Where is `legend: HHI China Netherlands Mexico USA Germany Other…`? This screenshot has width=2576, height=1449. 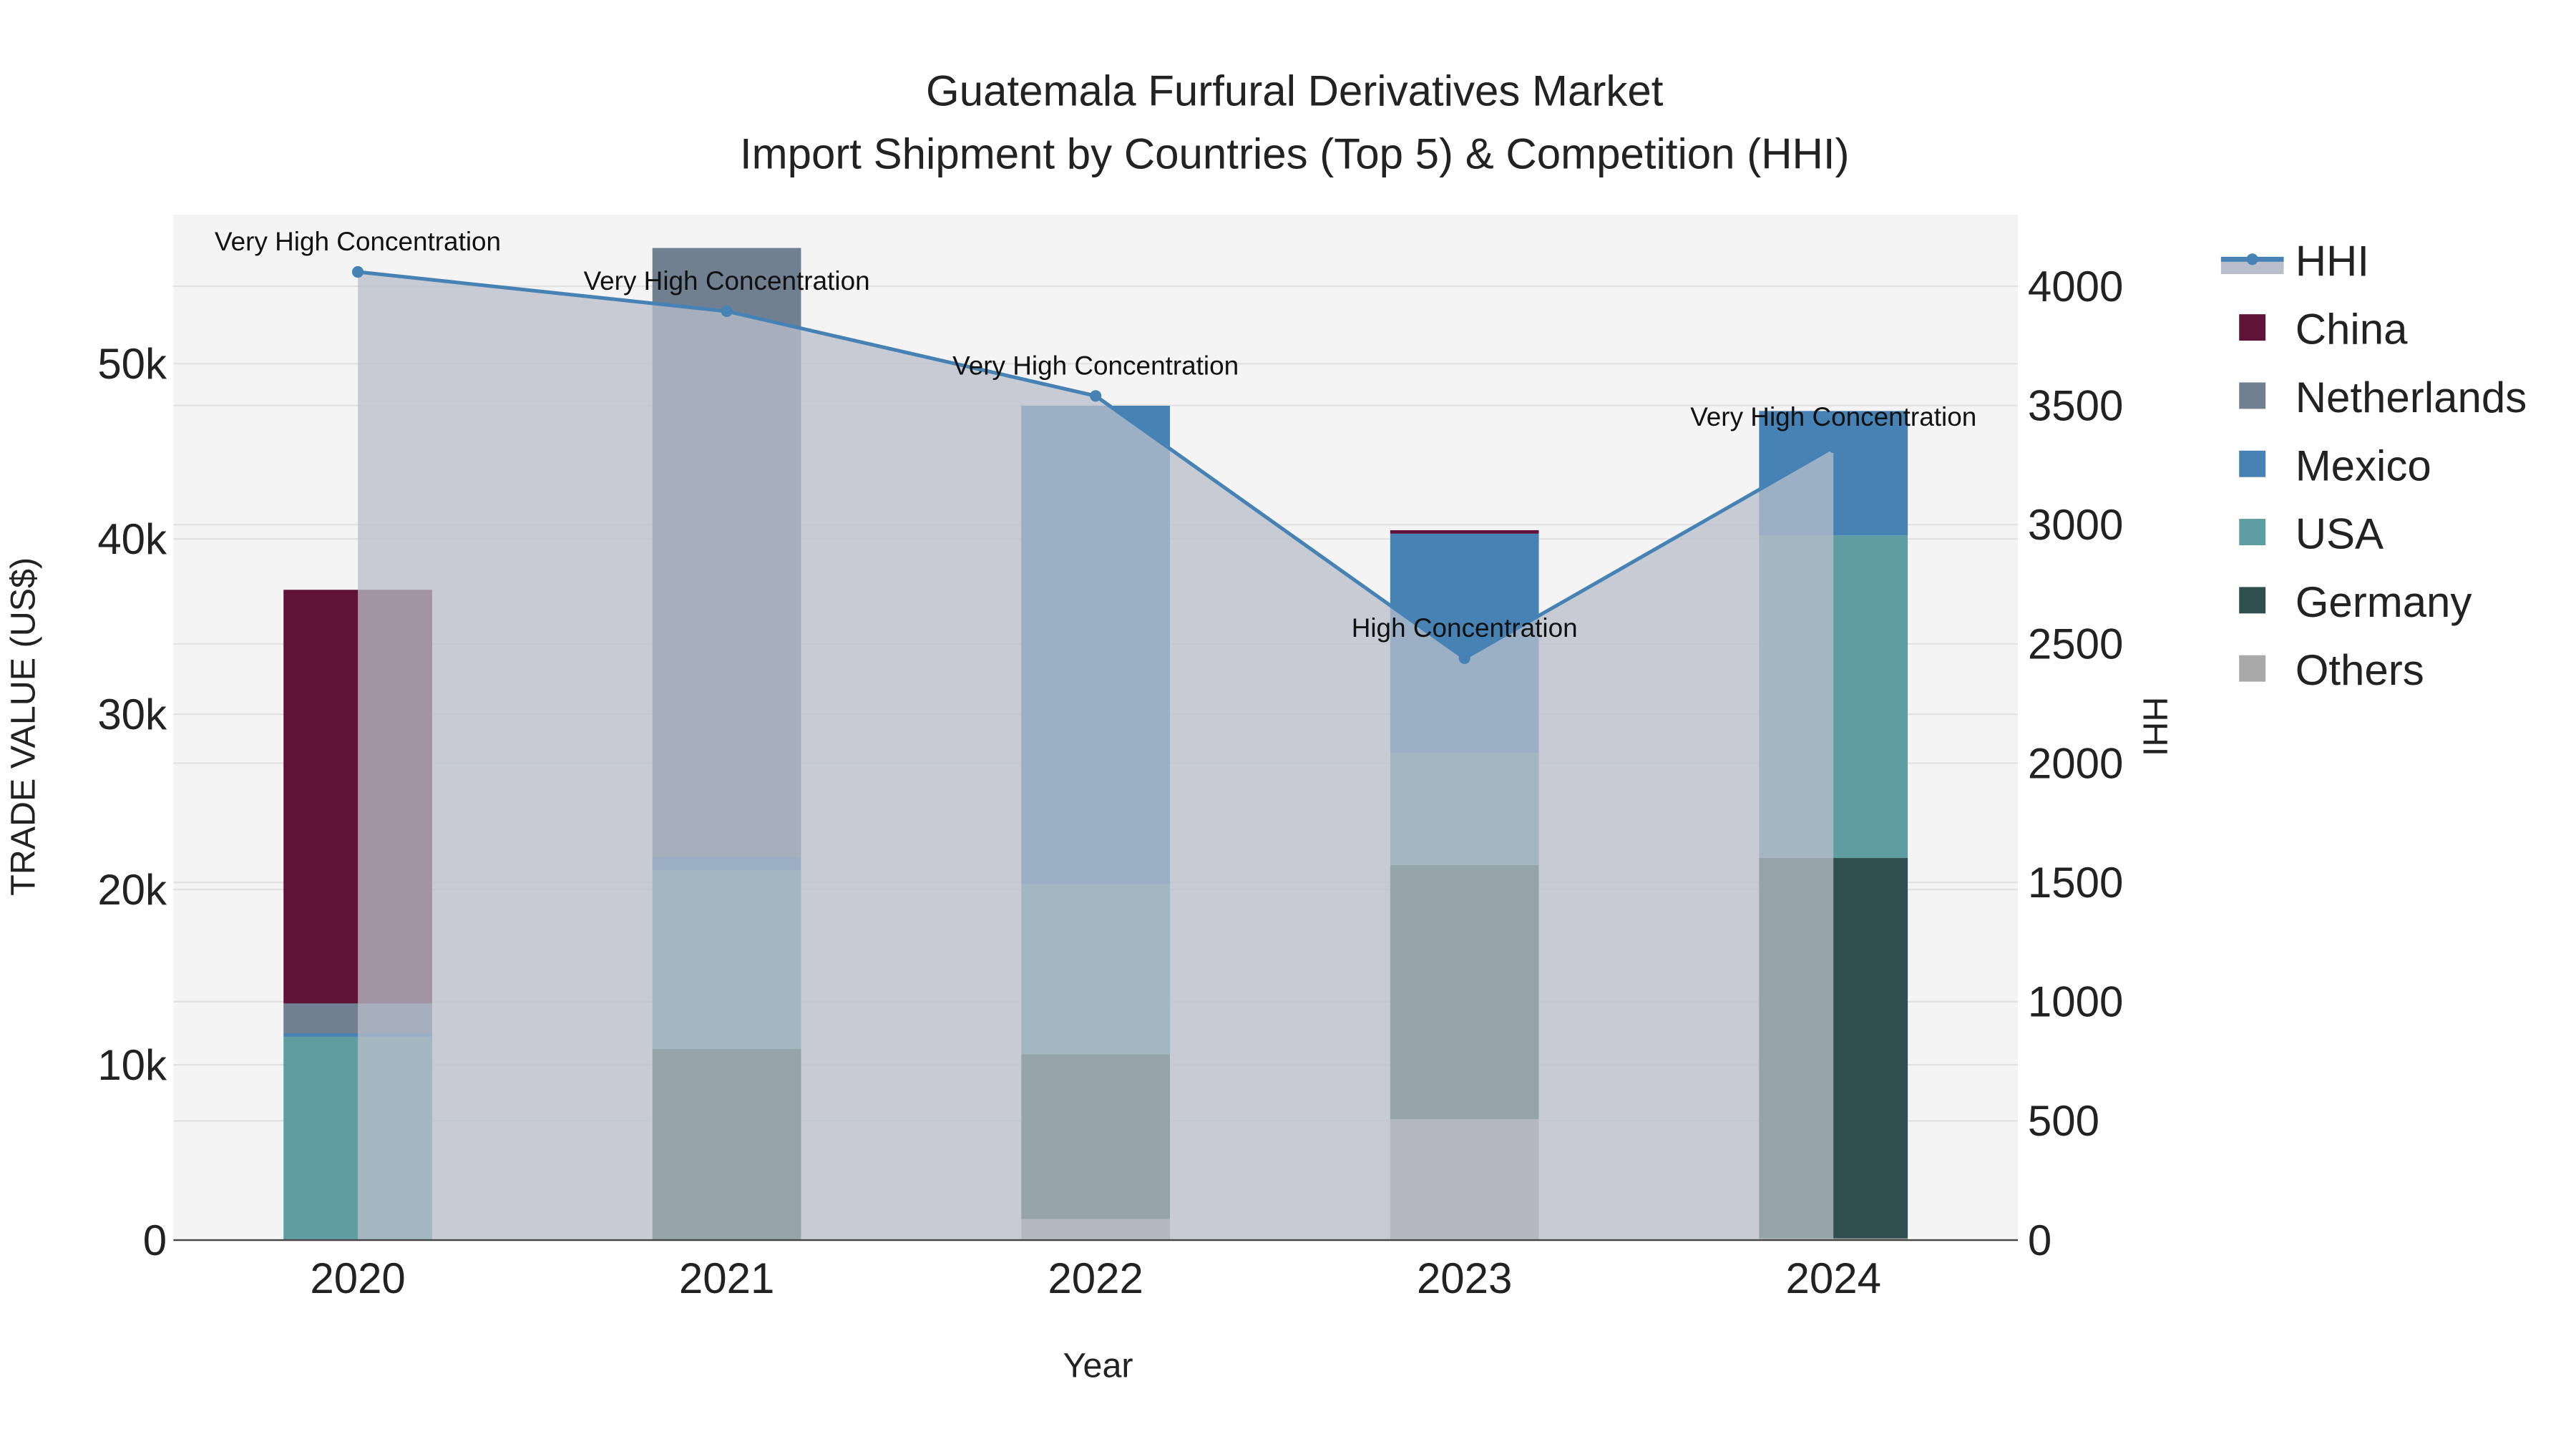 legend: HHI China Netherlands Mexico USA Germany Other… is located at coordinates (2373, 465).